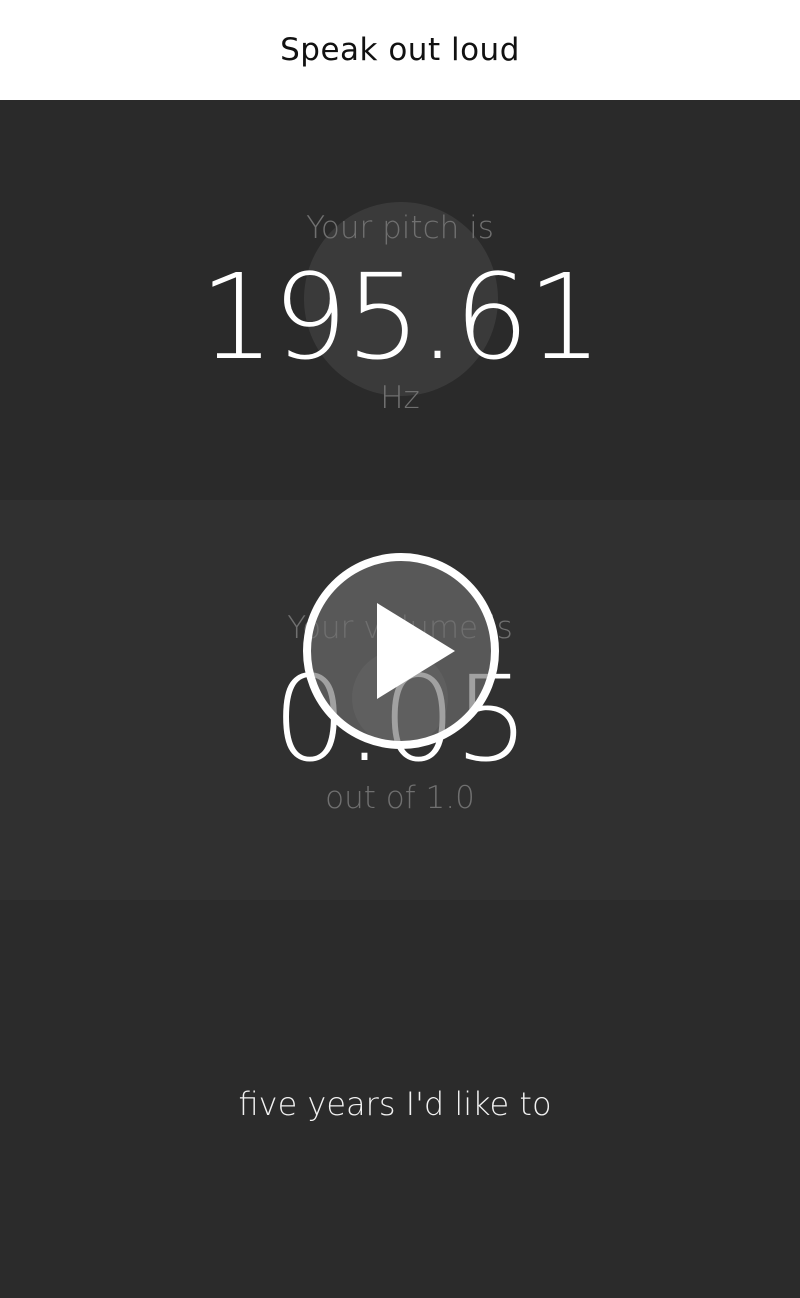 The image size is (800, 1298). I want to click on pitch-label: Your pitch is, so click(400, 228).